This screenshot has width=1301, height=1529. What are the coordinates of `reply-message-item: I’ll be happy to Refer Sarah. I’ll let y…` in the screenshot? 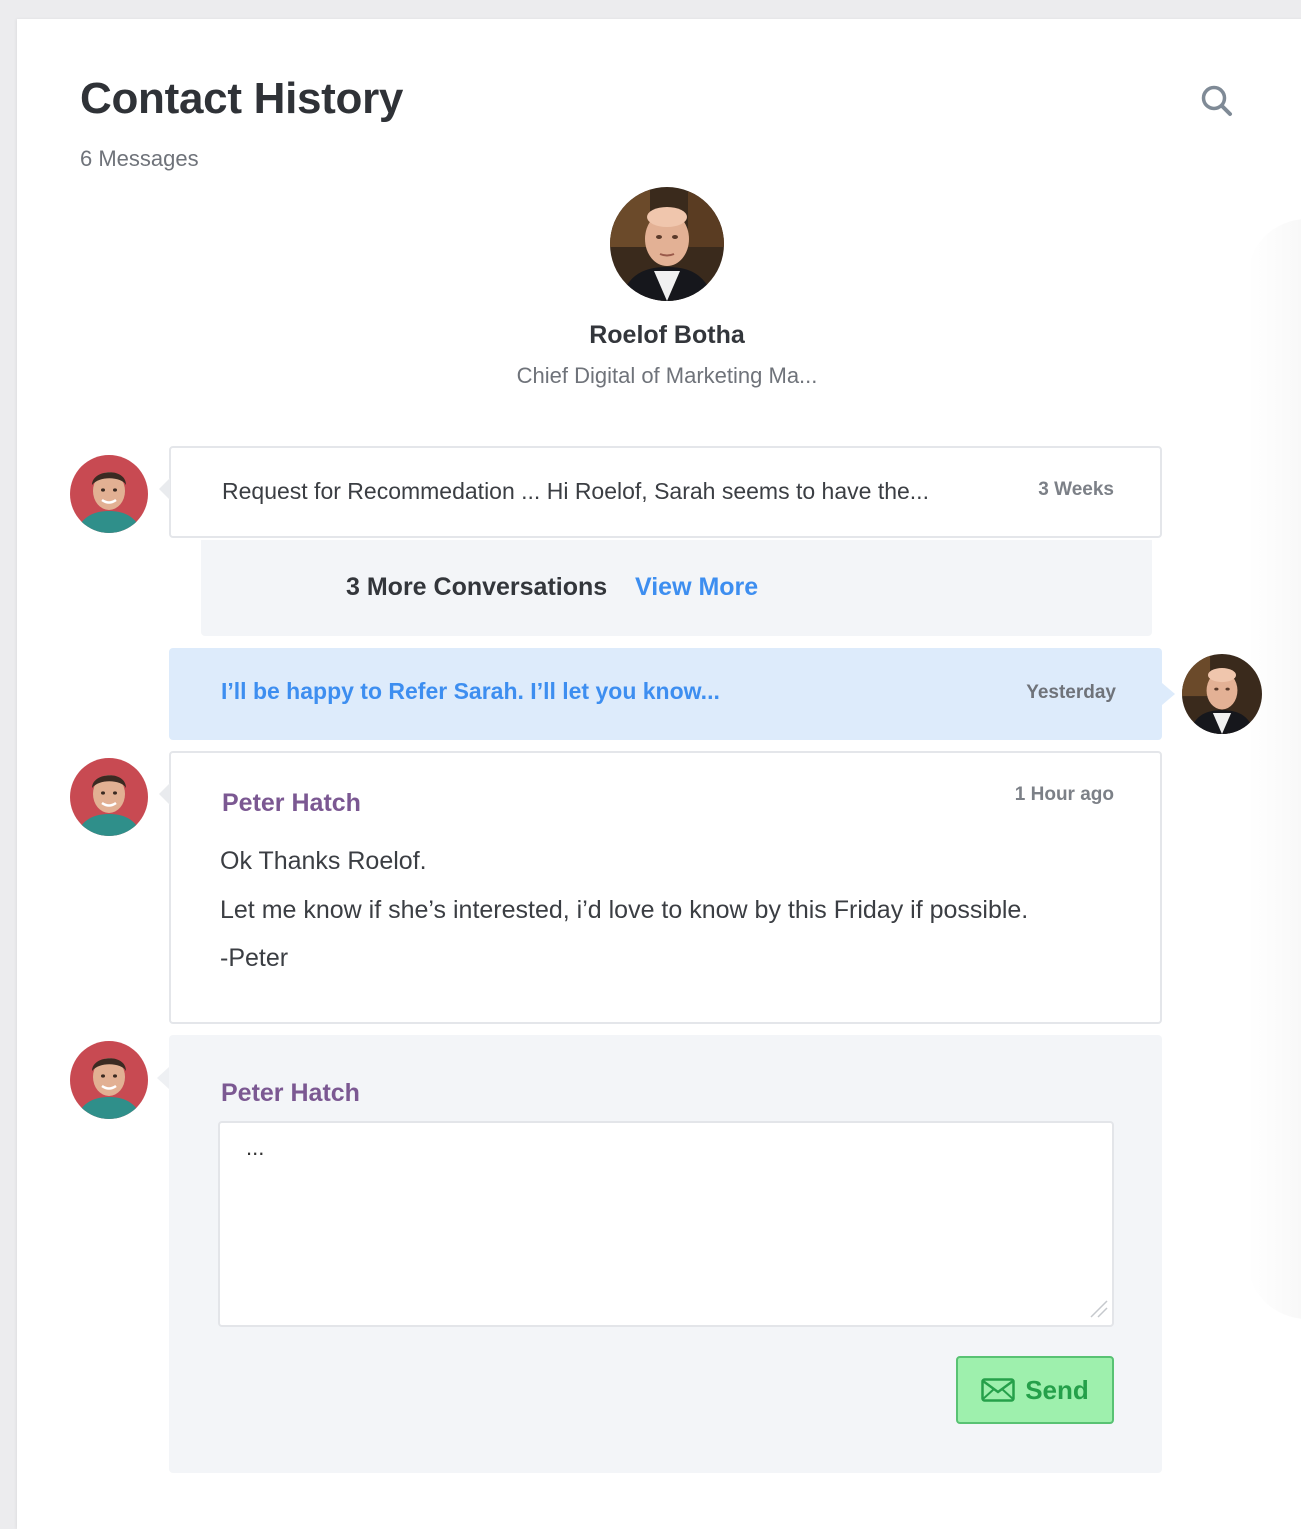 It's located at (672, 694).